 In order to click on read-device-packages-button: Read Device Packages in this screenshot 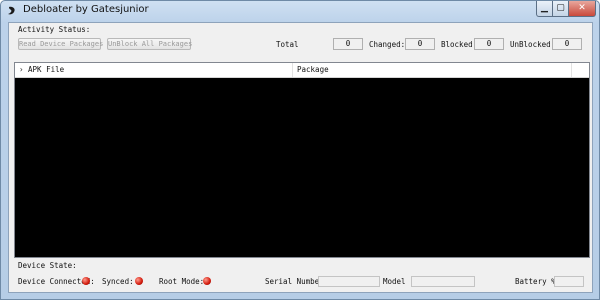, I will do `click(60, 44)`.